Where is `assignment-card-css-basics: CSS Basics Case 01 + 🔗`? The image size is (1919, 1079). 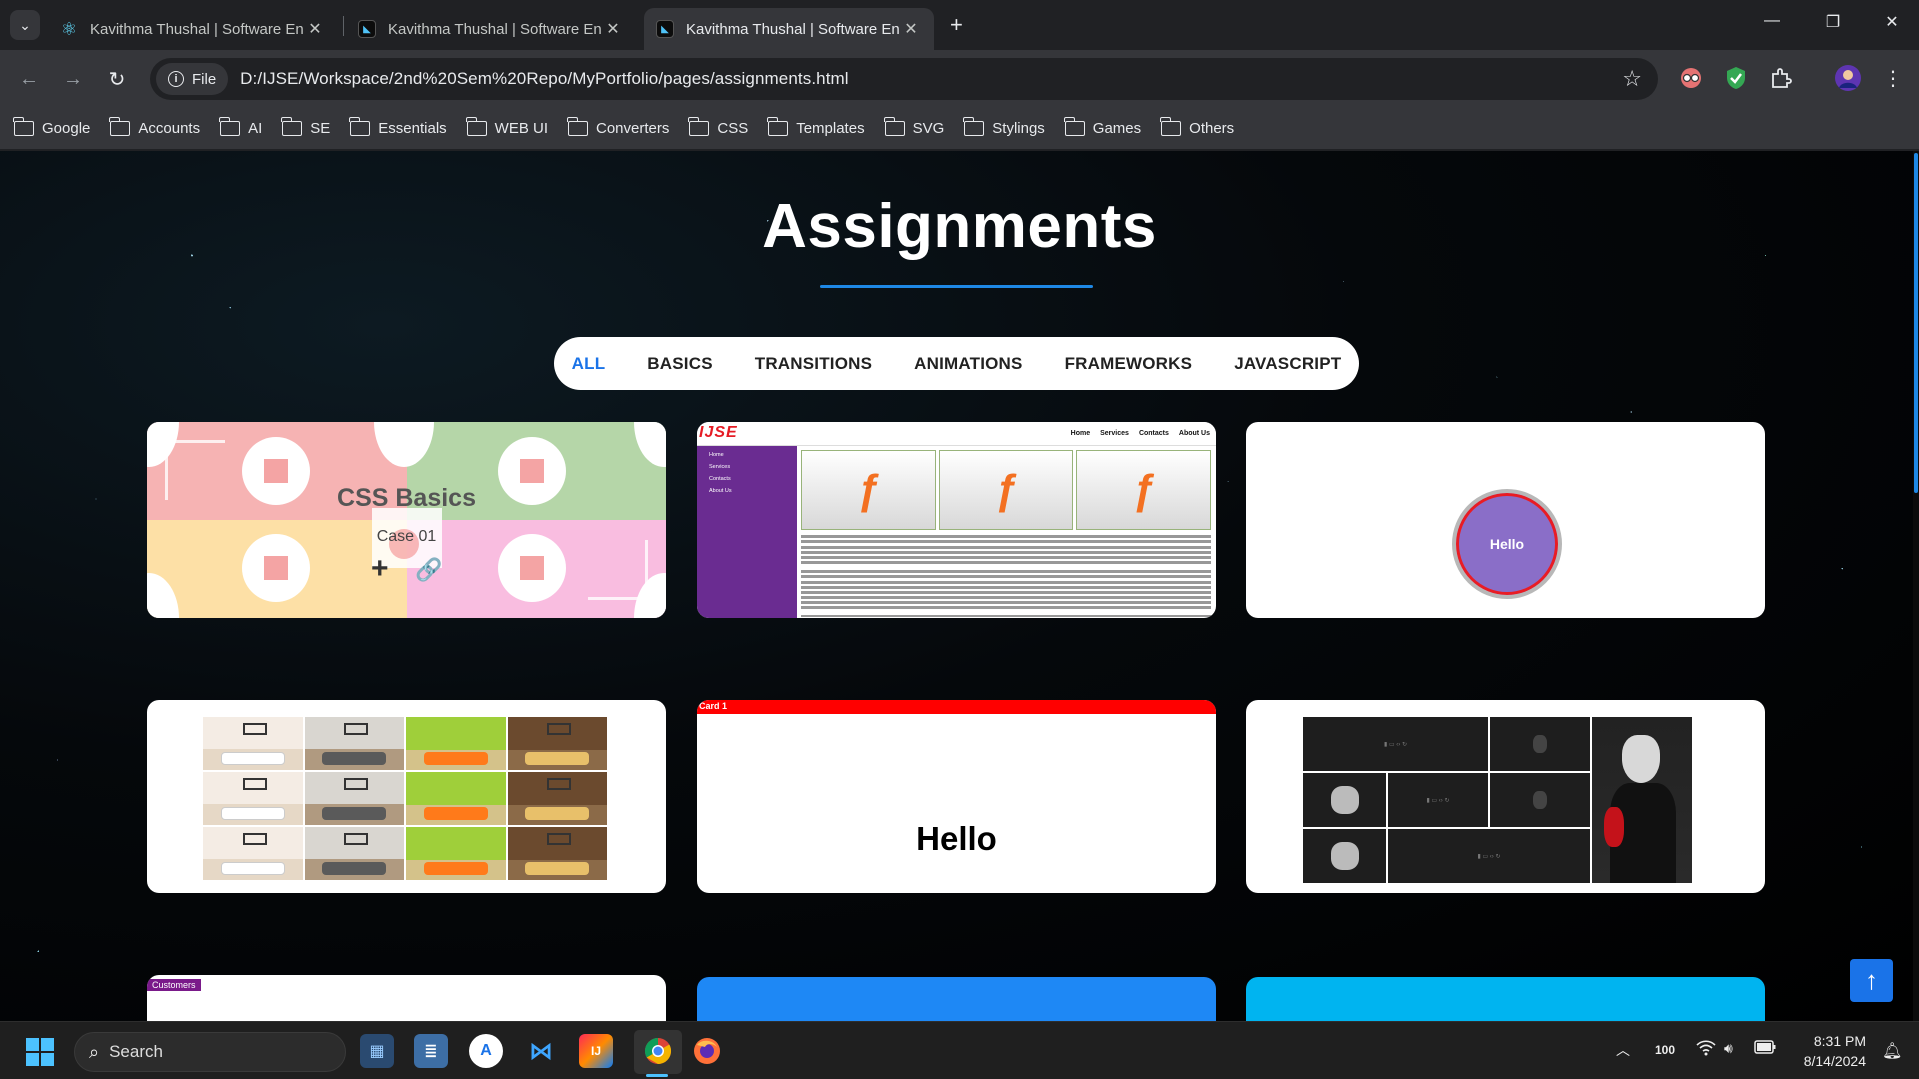 assignment-card-css-basics: CSS Basics Case 01 + 🔗 is located at coordinates (406, 520).